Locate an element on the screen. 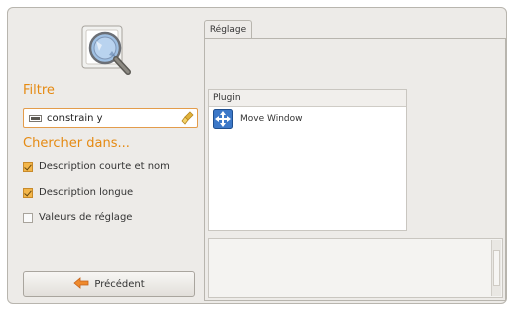  filter-type-icon is located at coordinates (36, 118).